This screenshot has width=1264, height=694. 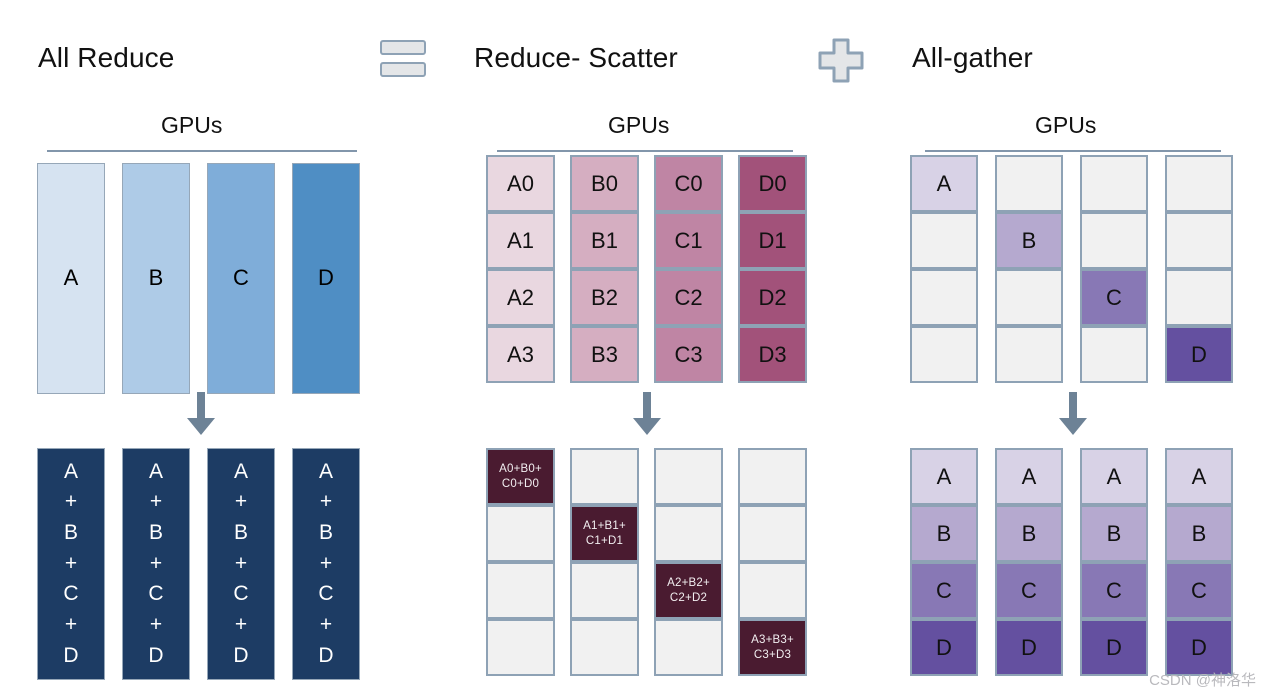 What do you see at coordinates (202, 151) in the screenshot?
I see `gpus-rule-all-reduce` at bounding box center [202, 151].